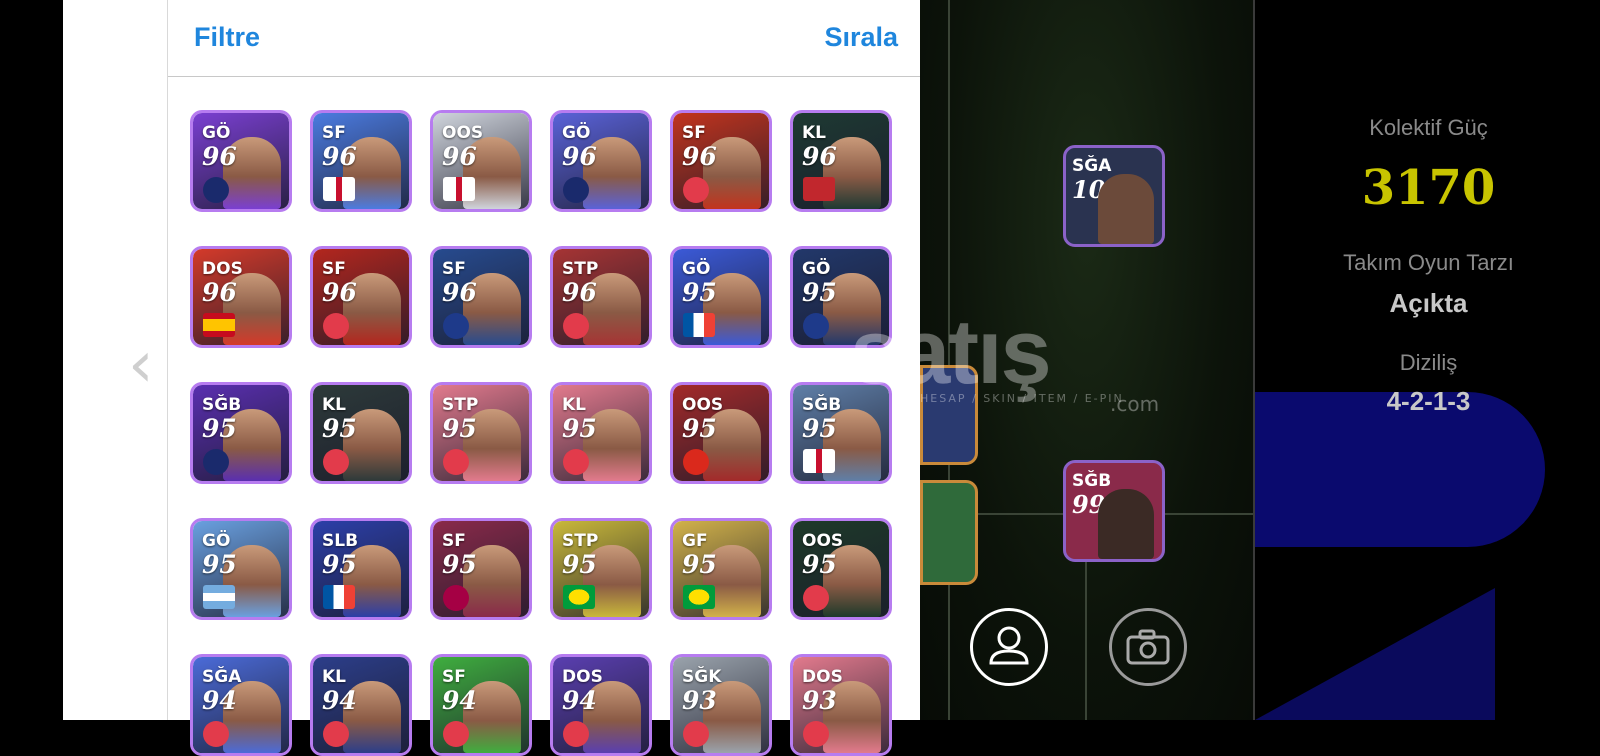 The height and width of the screenshot is (756, 1600). I want to click on pitch-player-card: SĞA 101, so click(1114, 196).